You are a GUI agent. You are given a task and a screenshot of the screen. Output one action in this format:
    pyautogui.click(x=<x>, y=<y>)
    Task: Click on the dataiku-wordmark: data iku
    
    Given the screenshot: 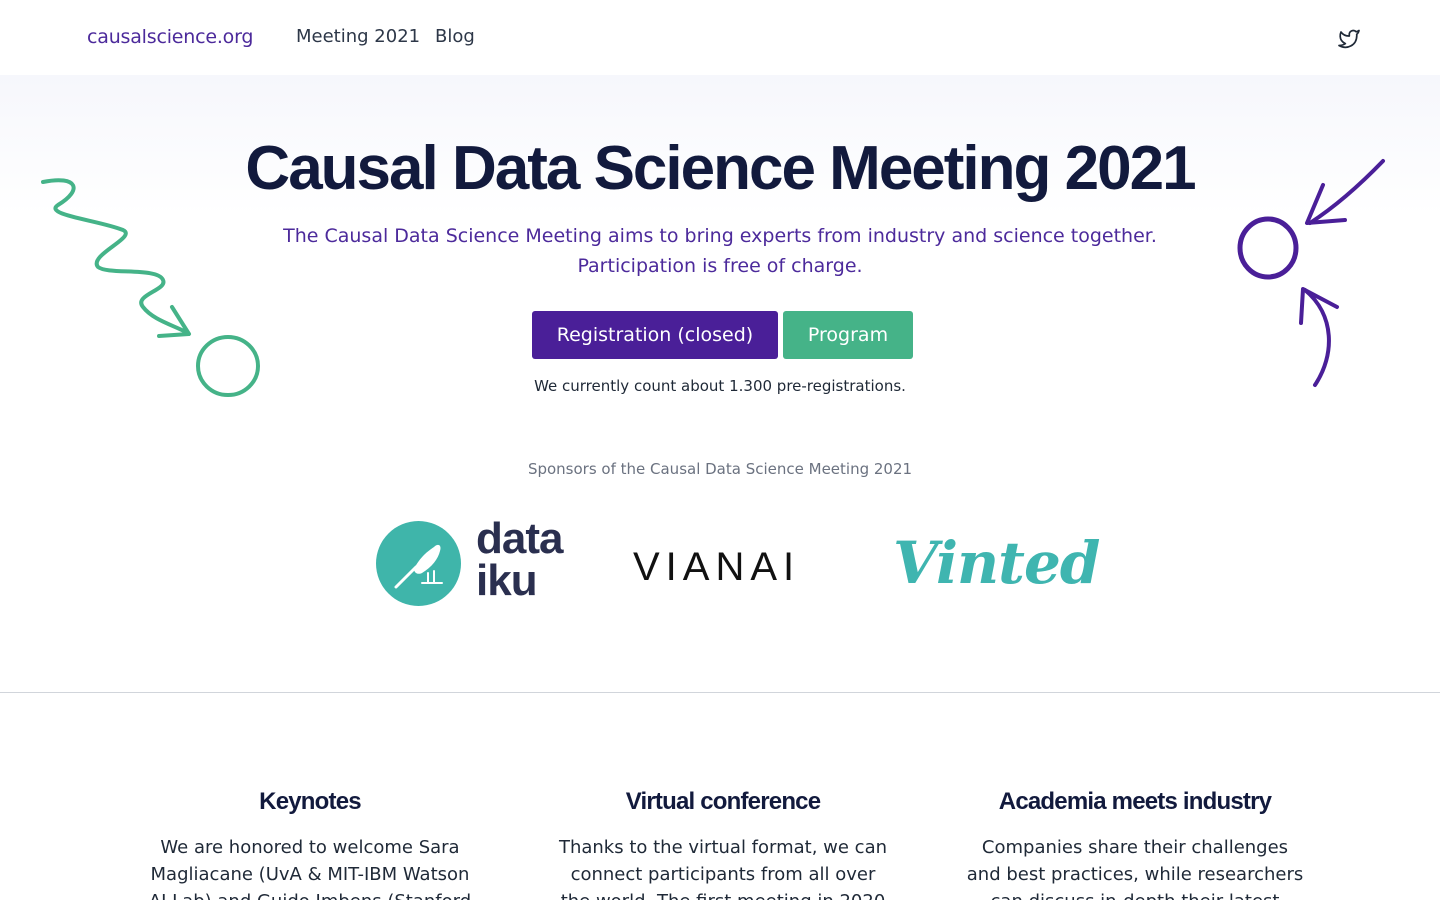 What is the action you would take?
    pyautogui.click(x=519, y=561)
    